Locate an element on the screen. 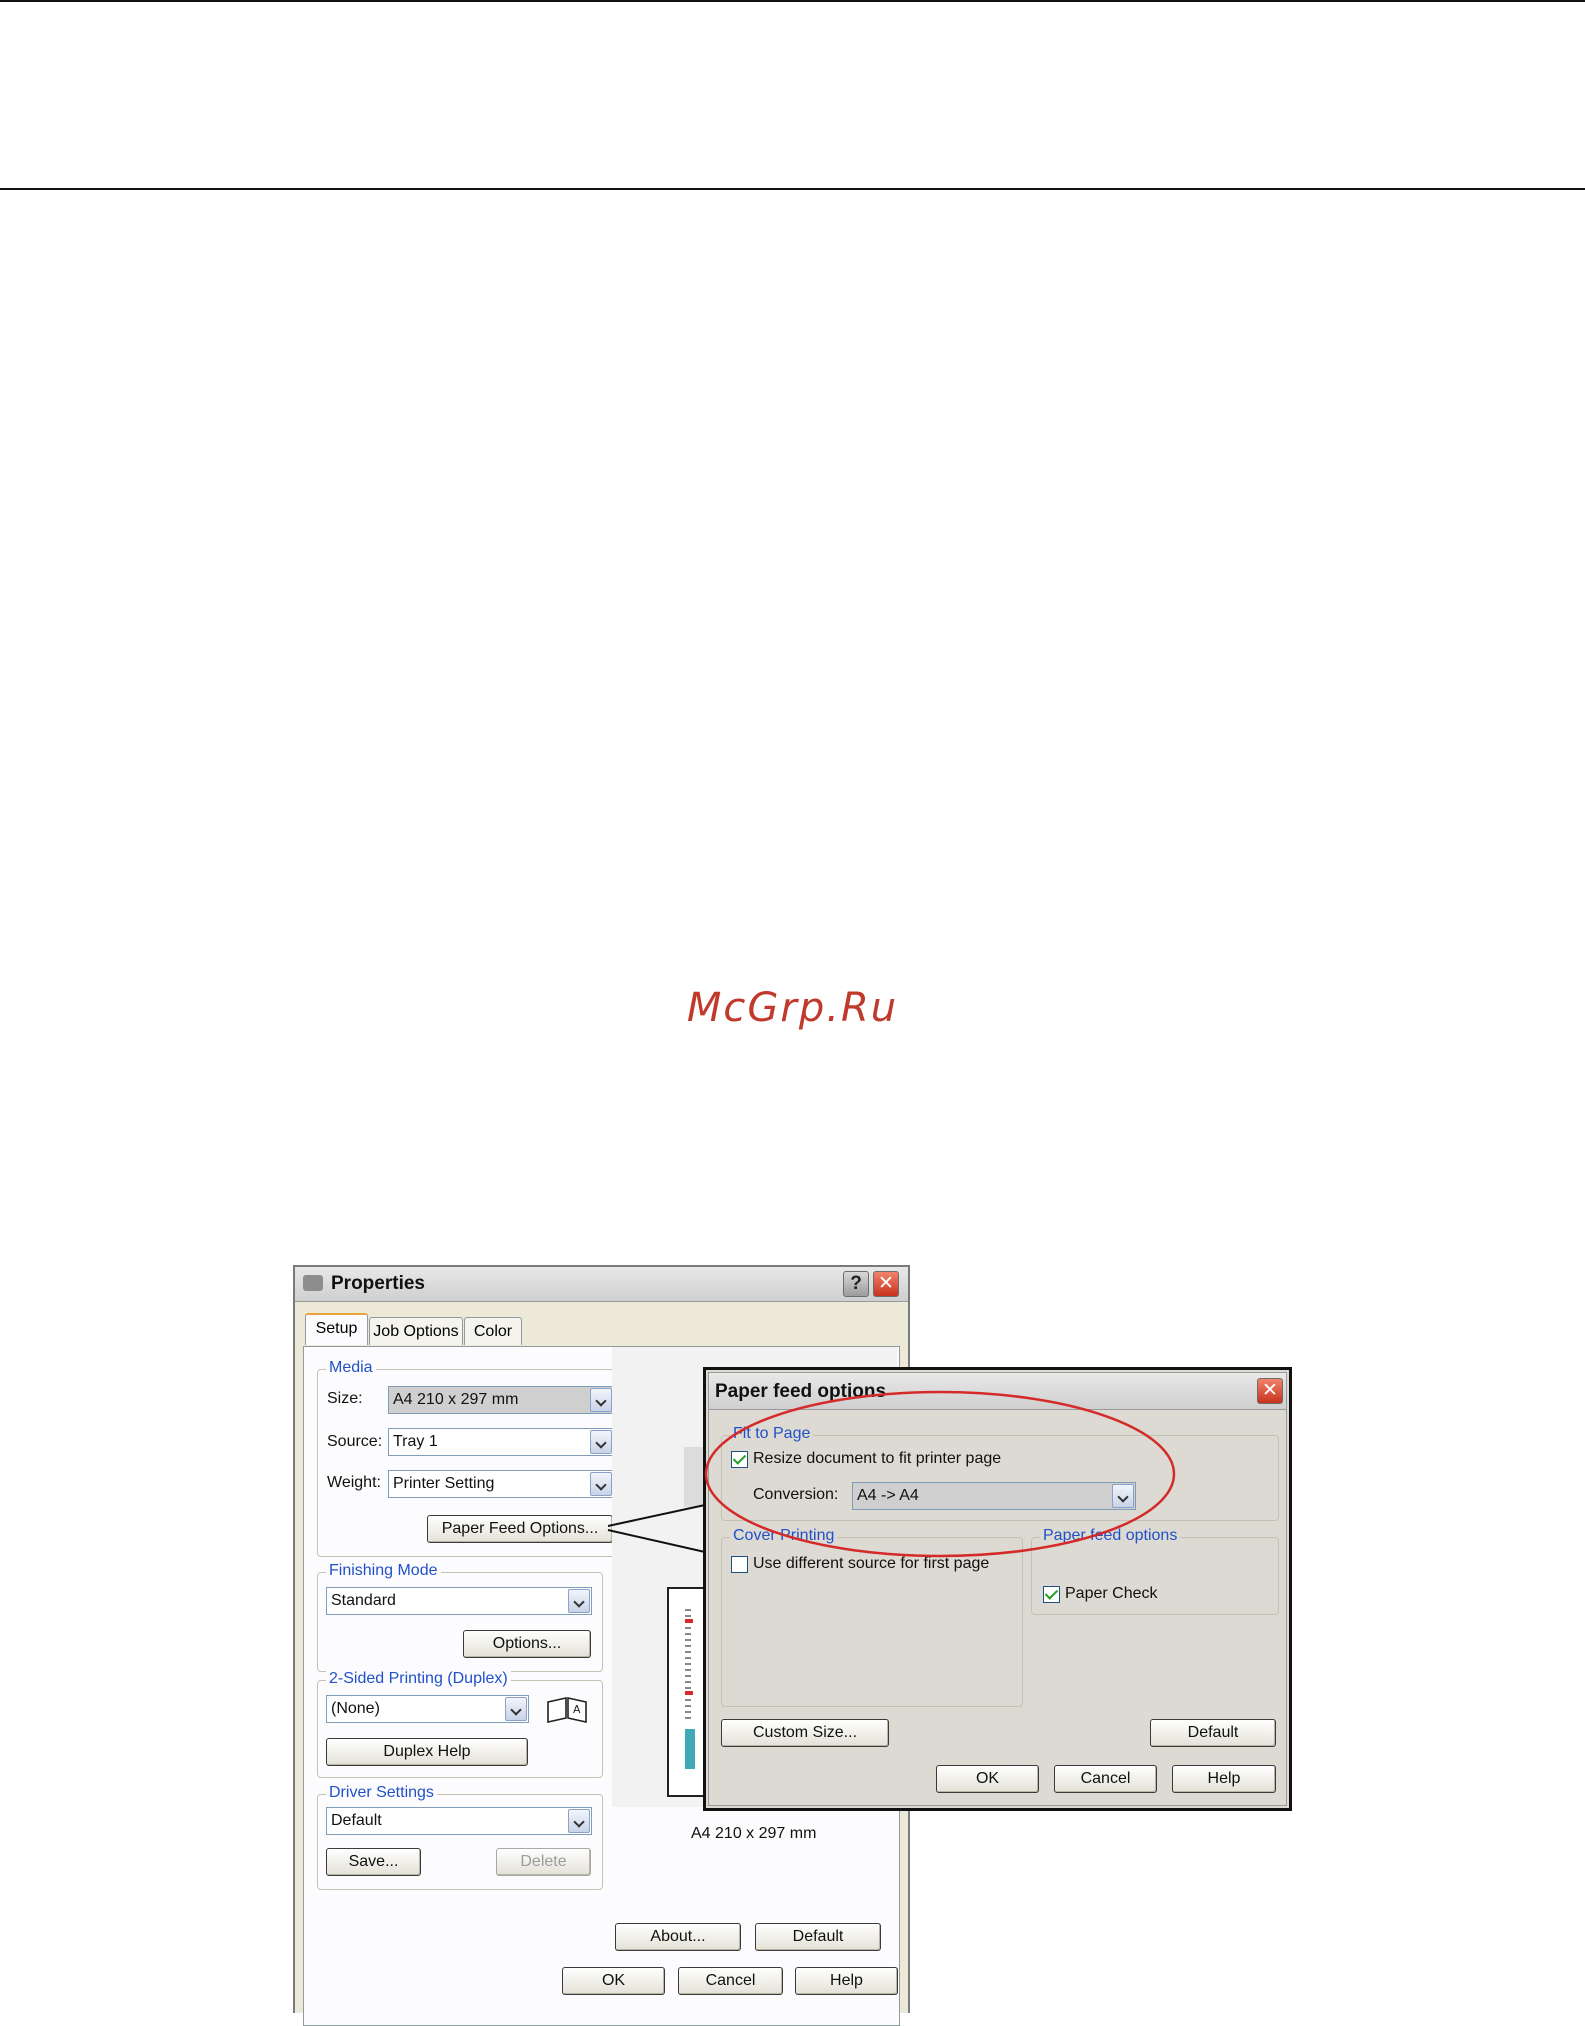 The image size is (1585, 2026). highlight-ellipse is located at coordinates (940, 1474).